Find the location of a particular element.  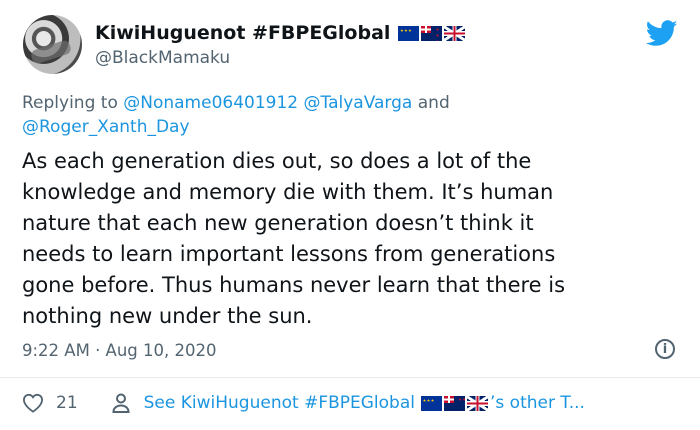

user-handle: @BlackMamaku is located at coordinates (162, 58).